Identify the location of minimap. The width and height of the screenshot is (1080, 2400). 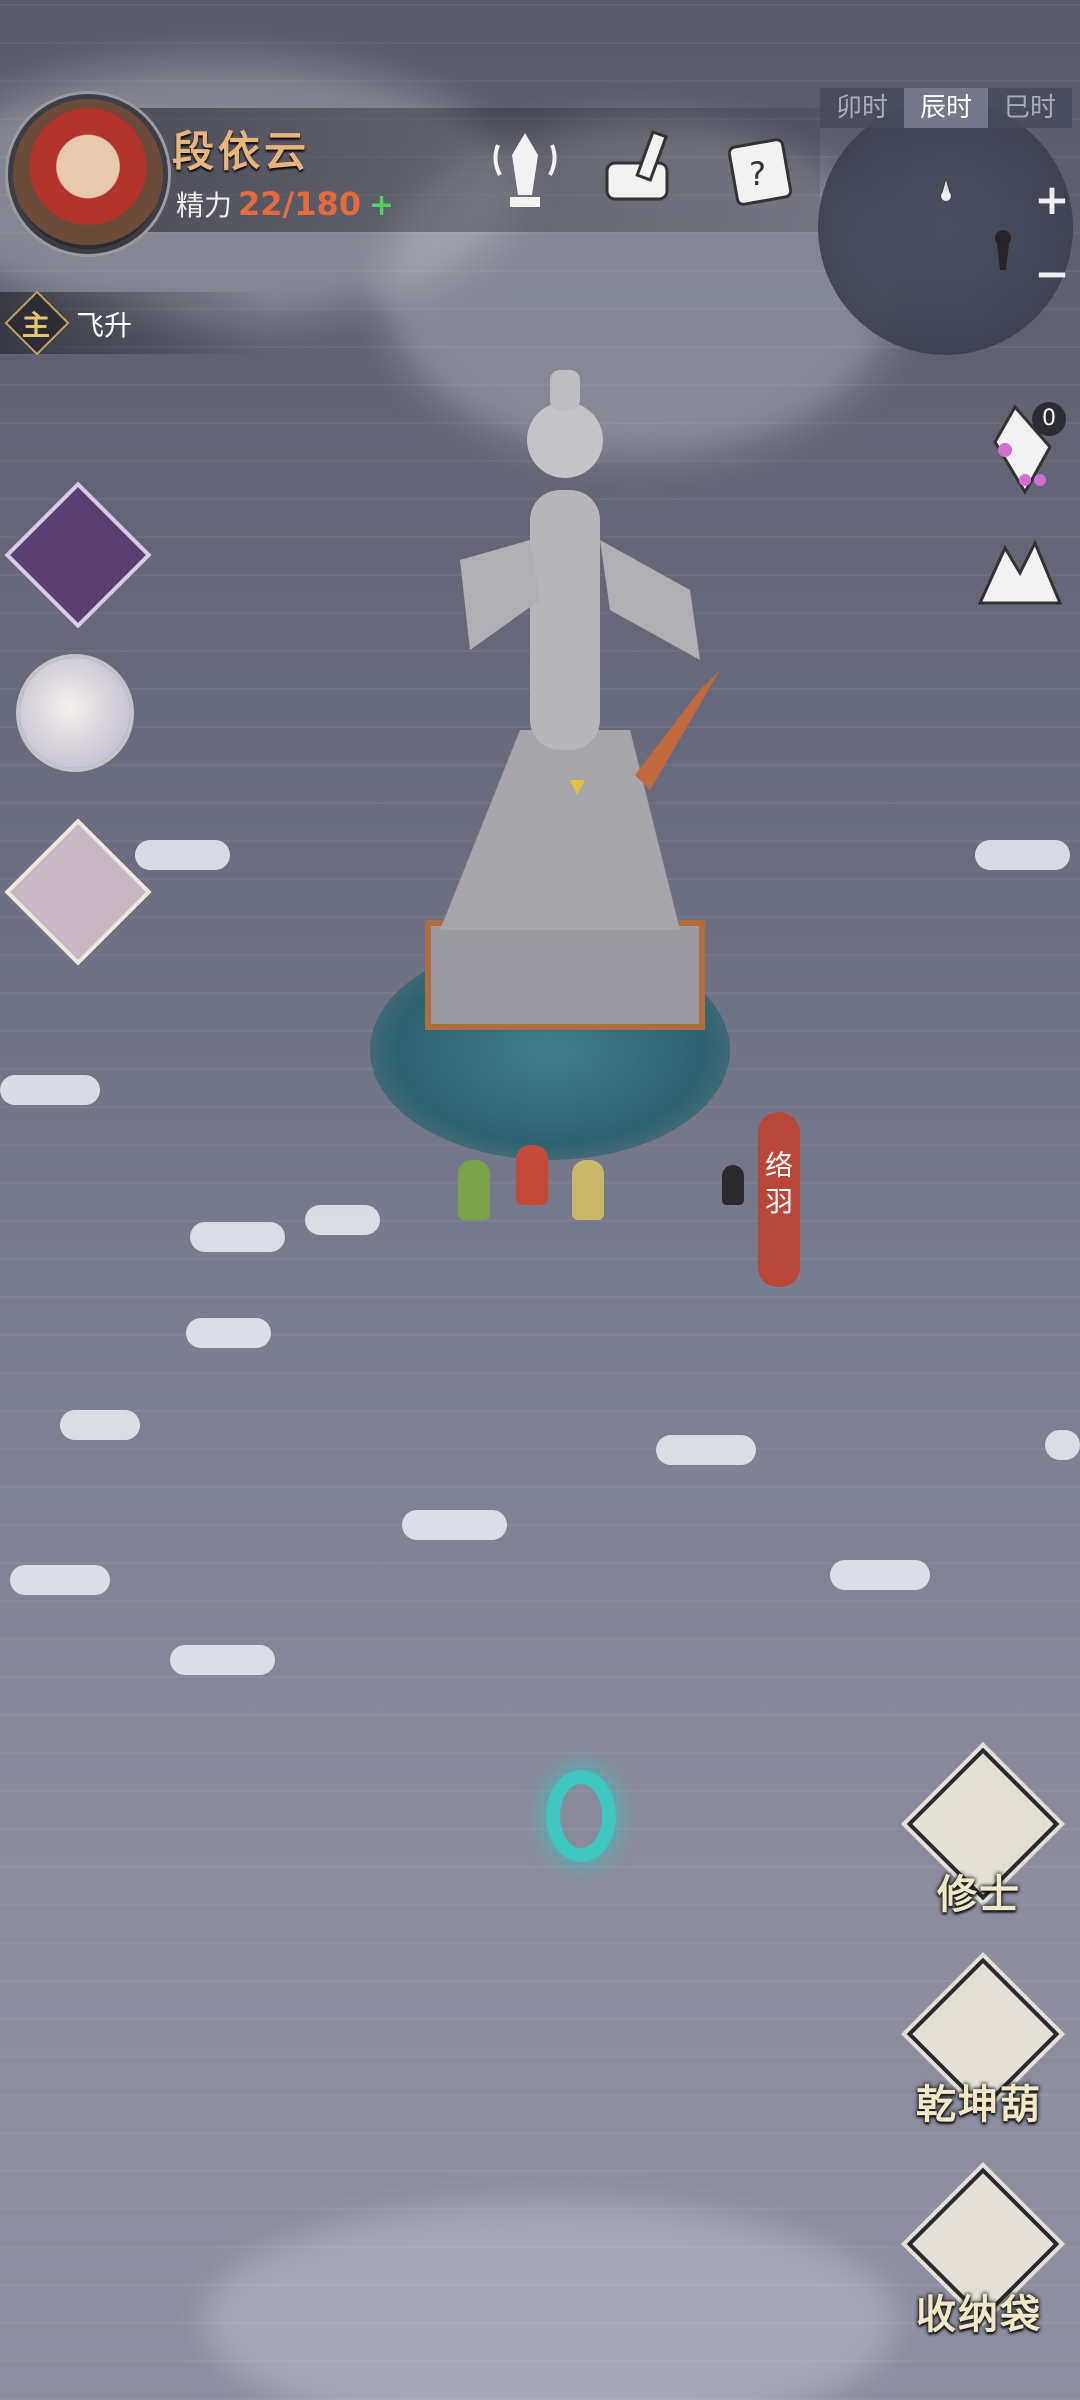
(945, 227).